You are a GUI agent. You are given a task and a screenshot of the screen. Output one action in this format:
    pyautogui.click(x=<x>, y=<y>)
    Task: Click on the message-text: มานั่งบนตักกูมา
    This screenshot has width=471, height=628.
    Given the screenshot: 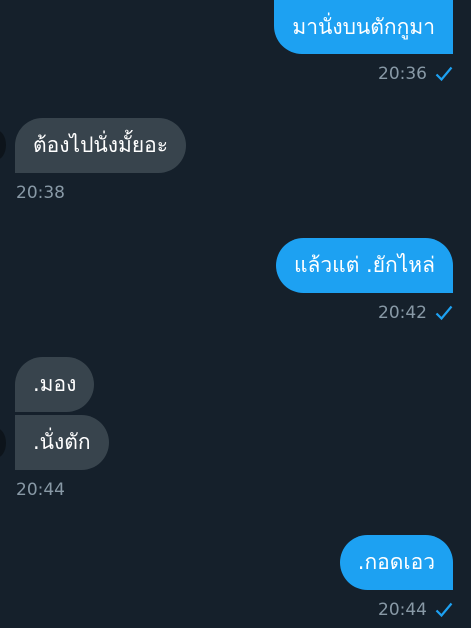 What is the action you would take?
    pyautogui.click(x=363, y=26)
    